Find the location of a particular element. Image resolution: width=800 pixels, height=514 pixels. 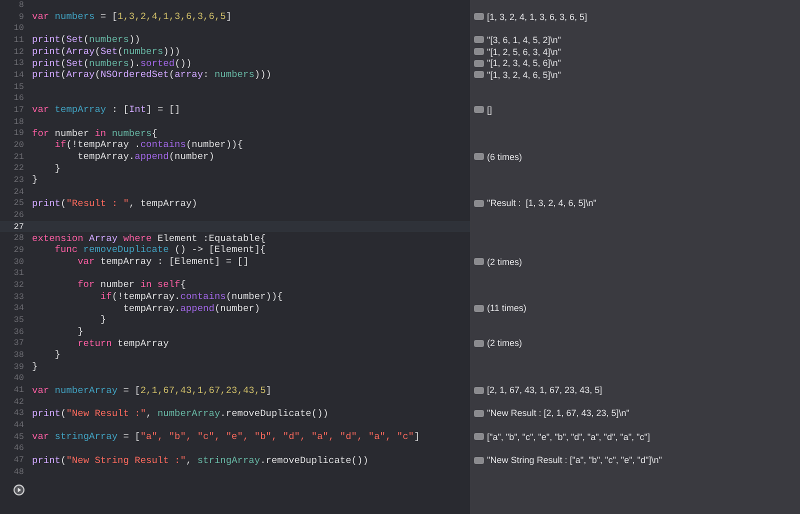

line-number: 40 is located at coordinates (18, 378).